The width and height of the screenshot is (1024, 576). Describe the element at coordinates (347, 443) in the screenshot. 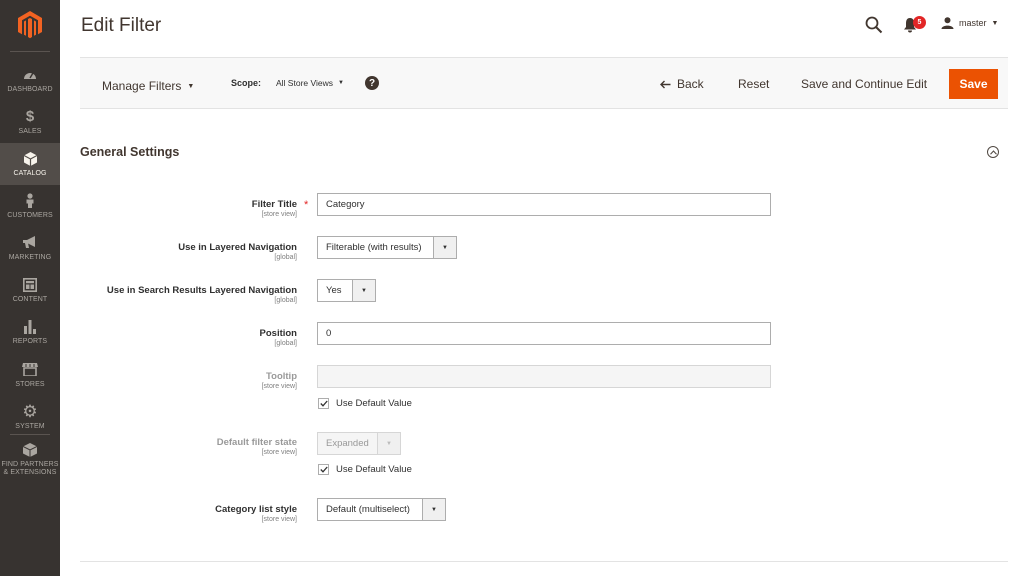

I see `default-state-value: Expanded` at that location.